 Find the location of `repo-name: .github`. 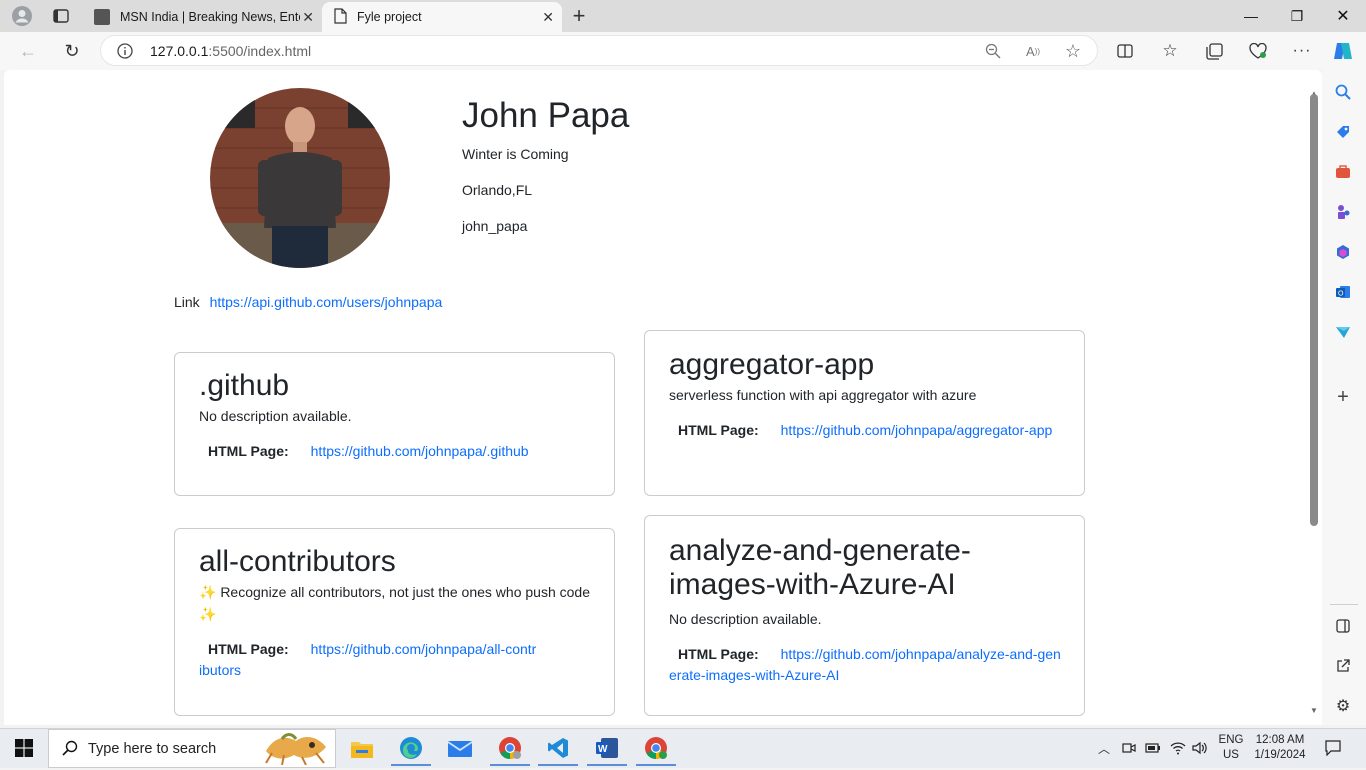

repo-name: .github is located at coordinates (244, 385).